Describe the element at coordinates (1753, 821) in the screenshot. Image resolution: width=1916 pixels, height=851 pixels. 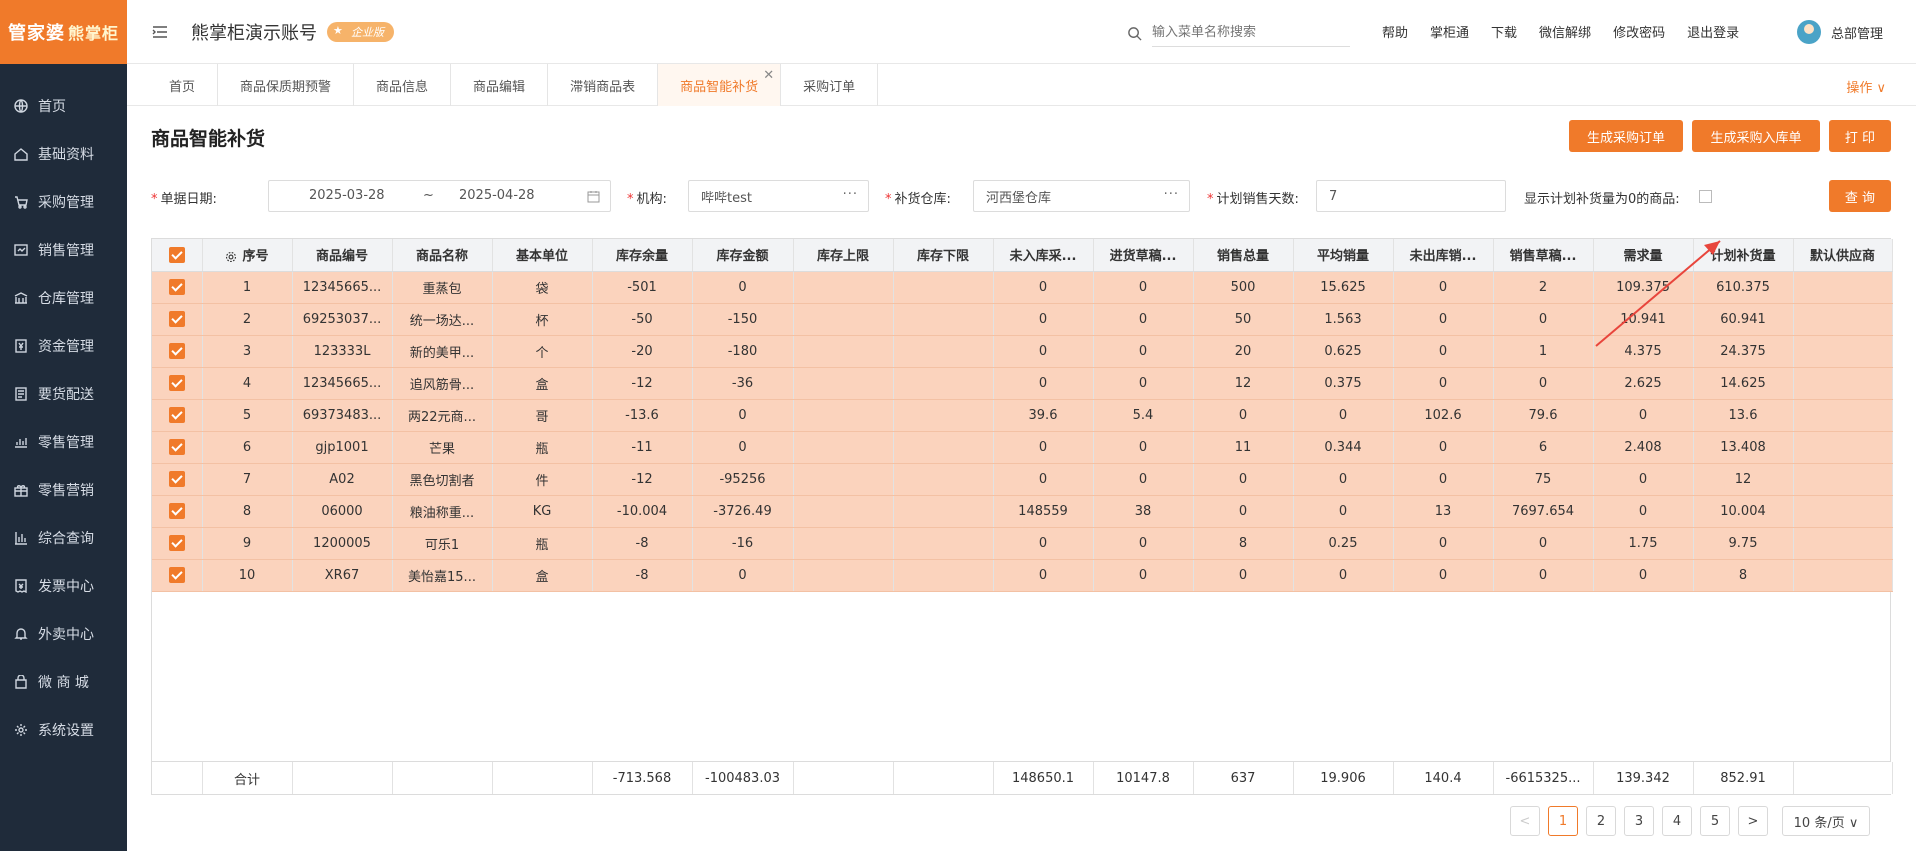
I see `next-page-button: >` at that location.